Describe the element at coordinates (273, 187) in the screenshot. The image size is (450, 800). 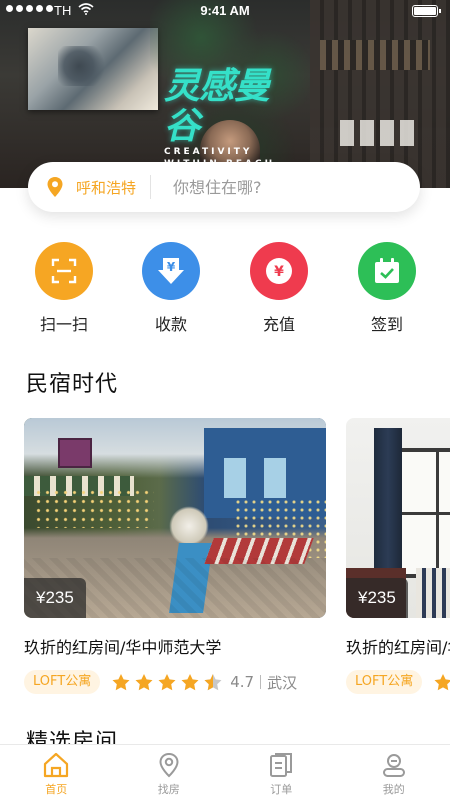
I see `search-input` at that location.